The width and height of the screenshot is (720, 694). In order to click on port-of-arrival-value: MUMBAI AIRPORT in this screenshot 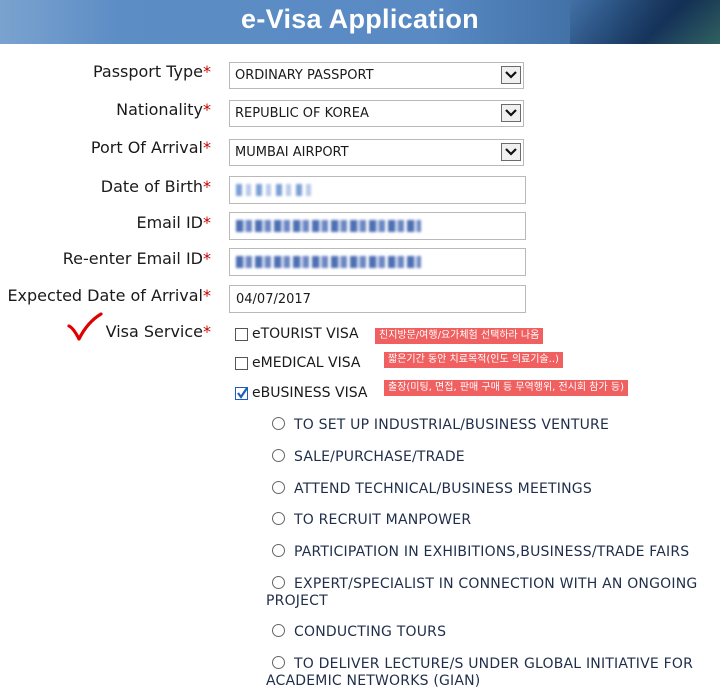, I will do `click(292, 152)`.